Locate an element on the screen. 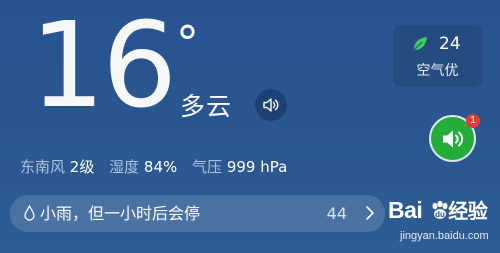  rain-forecast-bar: 小雨，但一小时后会停 44 is located at coordinates (197, 213).